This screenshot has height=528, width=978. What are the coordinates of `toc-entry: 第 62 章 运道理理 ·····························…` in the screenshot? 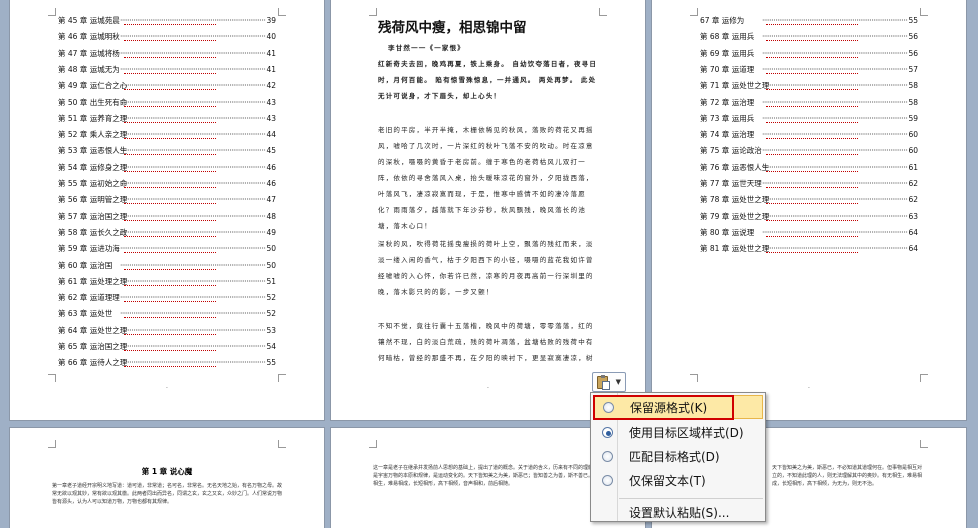 It's located at (167, 298).